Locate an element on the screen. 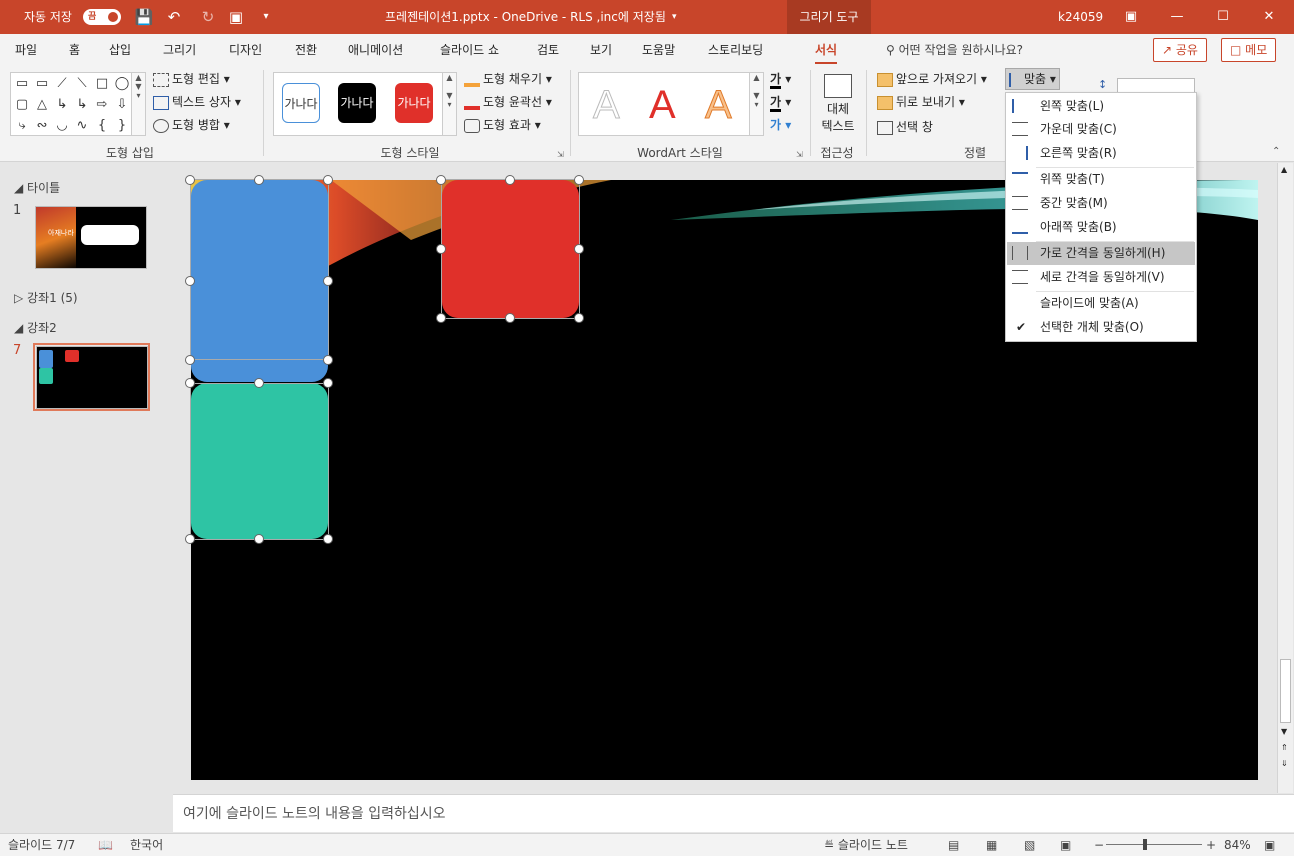 The height and width of the screenshot is (856, 1294). slideshow-view-icon: ▣ is located at coordinates (1065, 845).